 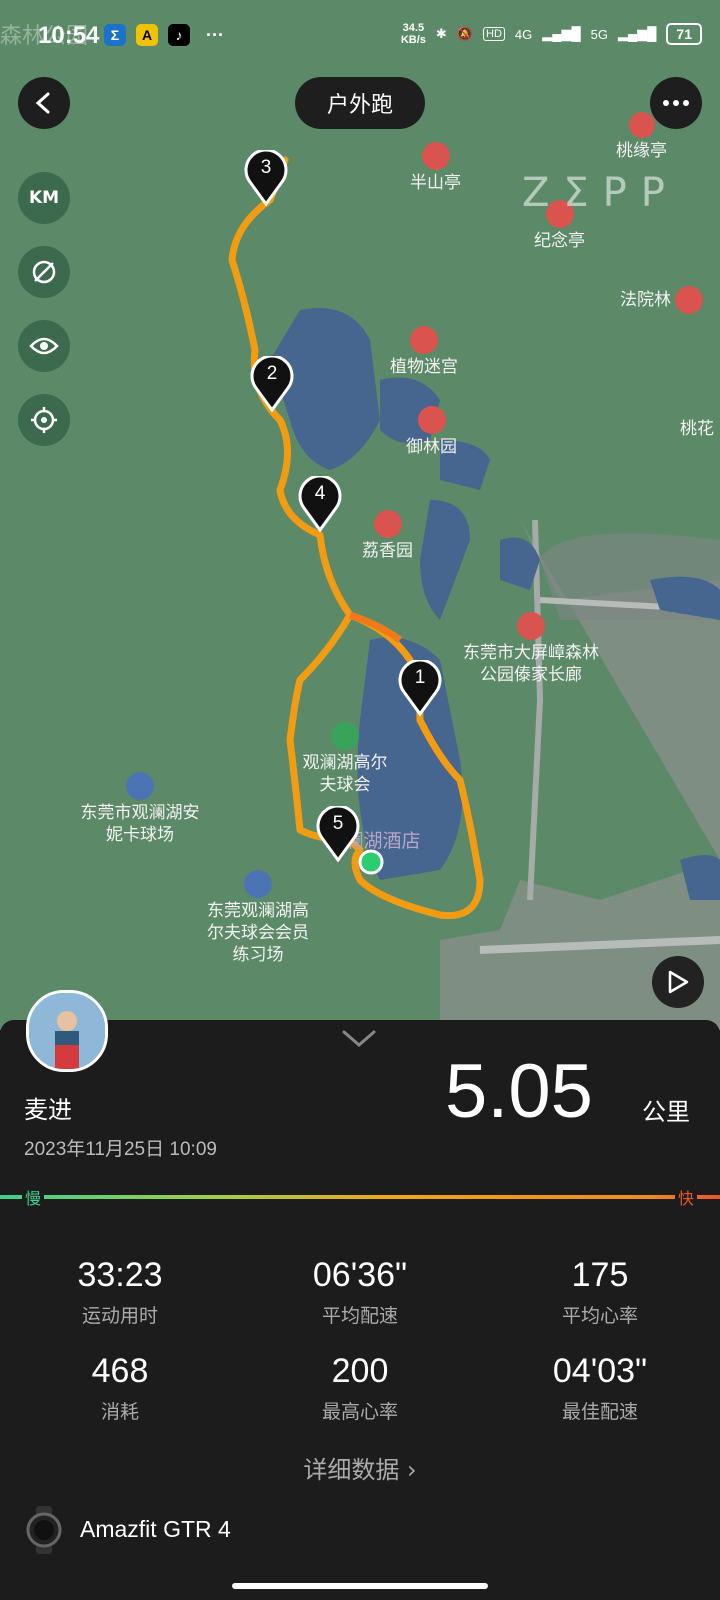 I want to click on pace-fast-label: 快, so click(x=686, y=1197).